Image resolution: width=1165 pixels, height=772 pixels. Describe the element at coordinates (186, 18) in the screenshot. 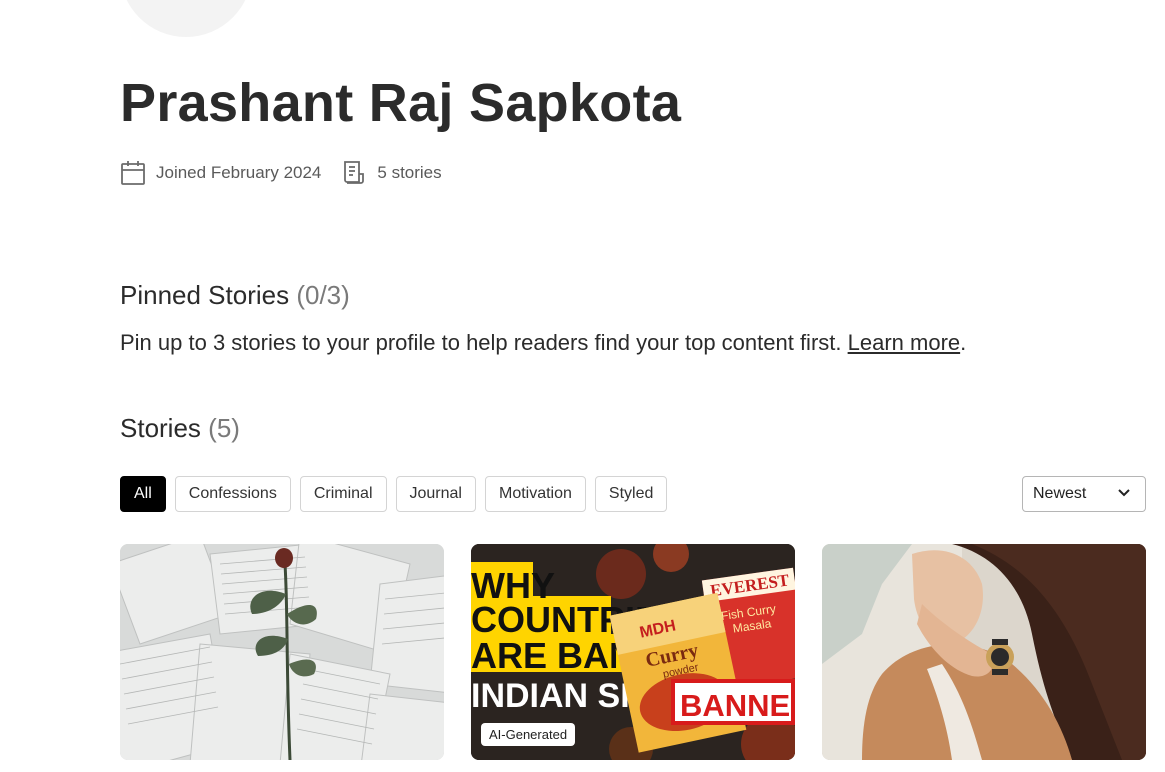

I see `avatar` at that location.